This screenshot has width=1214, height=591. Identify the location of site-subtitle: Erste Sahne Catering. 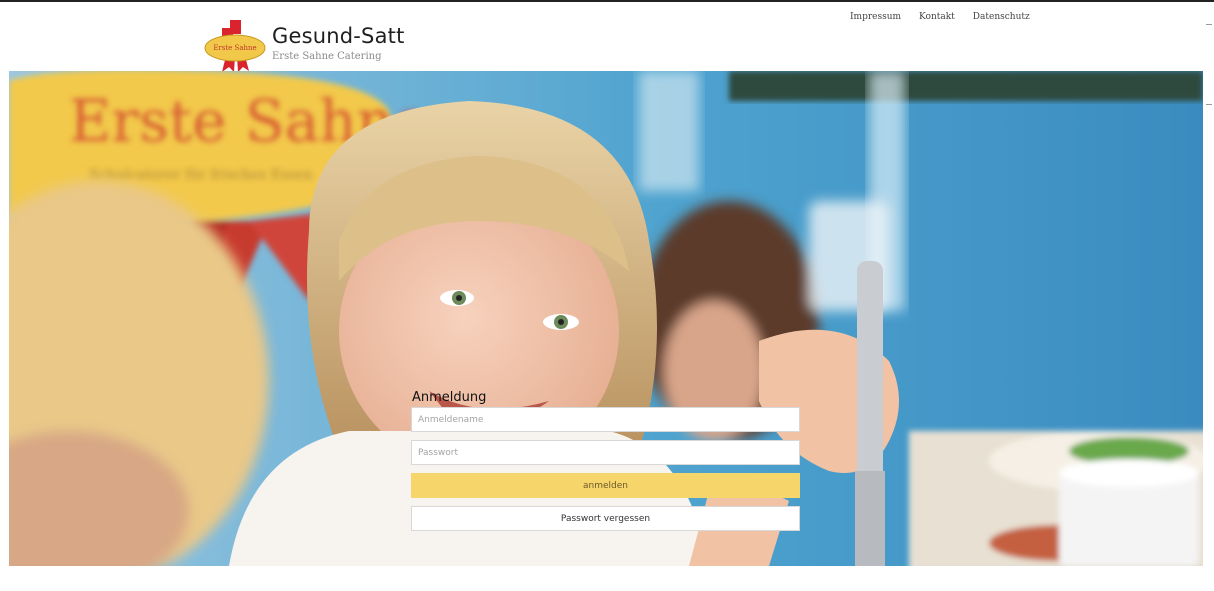
(327, 56).